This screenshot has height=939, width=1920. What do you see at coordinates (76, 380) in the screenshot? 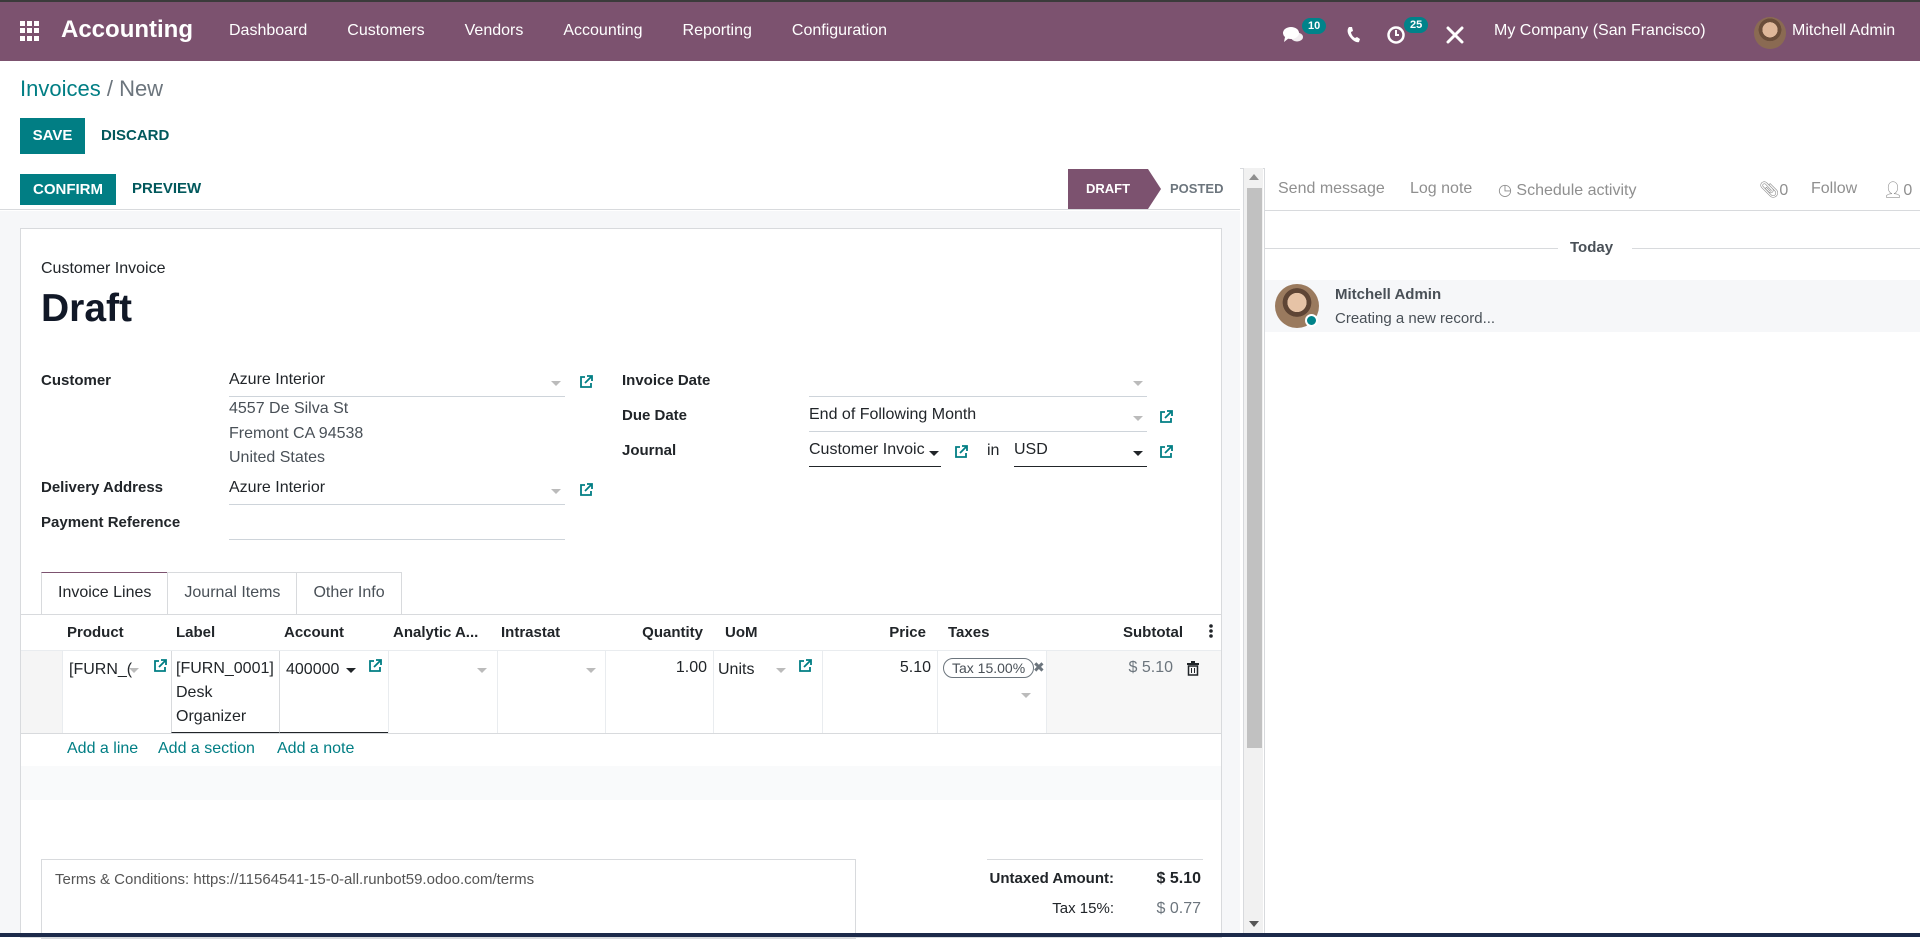
I see `customer-label: Customer` at bounding box center [76, 380].